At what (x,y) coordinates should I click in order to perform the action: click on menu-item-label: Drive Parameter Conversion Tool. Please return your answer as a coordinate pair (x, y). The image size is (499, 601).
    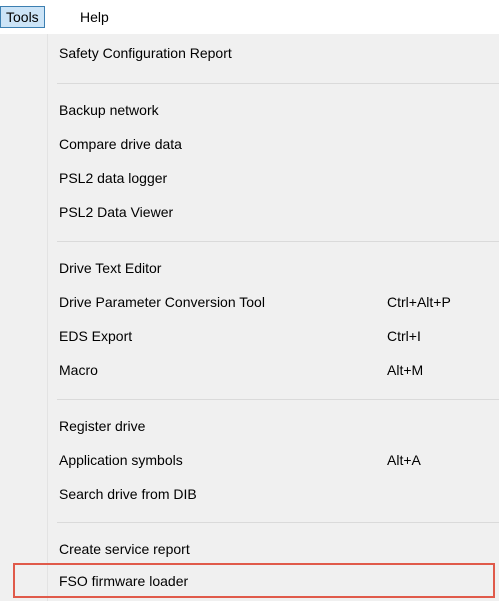
    Looking at the image, I should click on (162, 302).